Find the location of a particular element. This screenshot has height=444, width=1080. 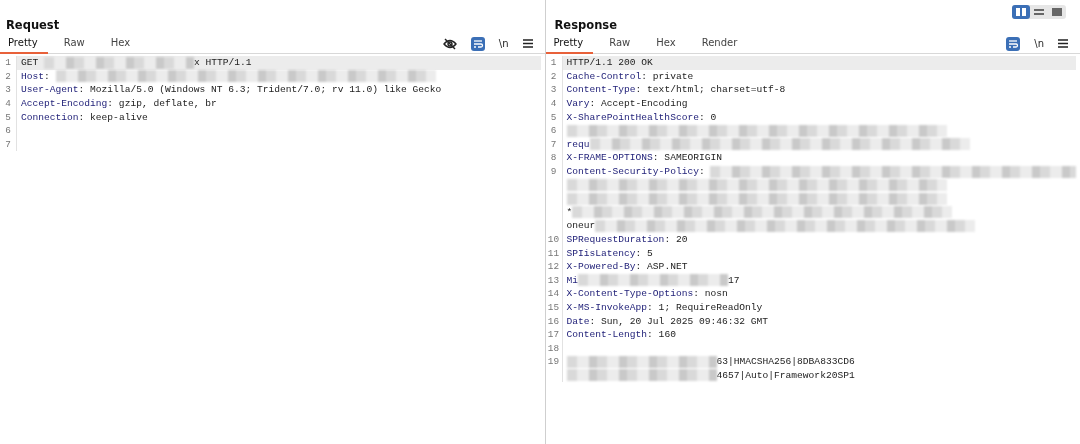

line-number: 12 is located at coordinates (553, 267).